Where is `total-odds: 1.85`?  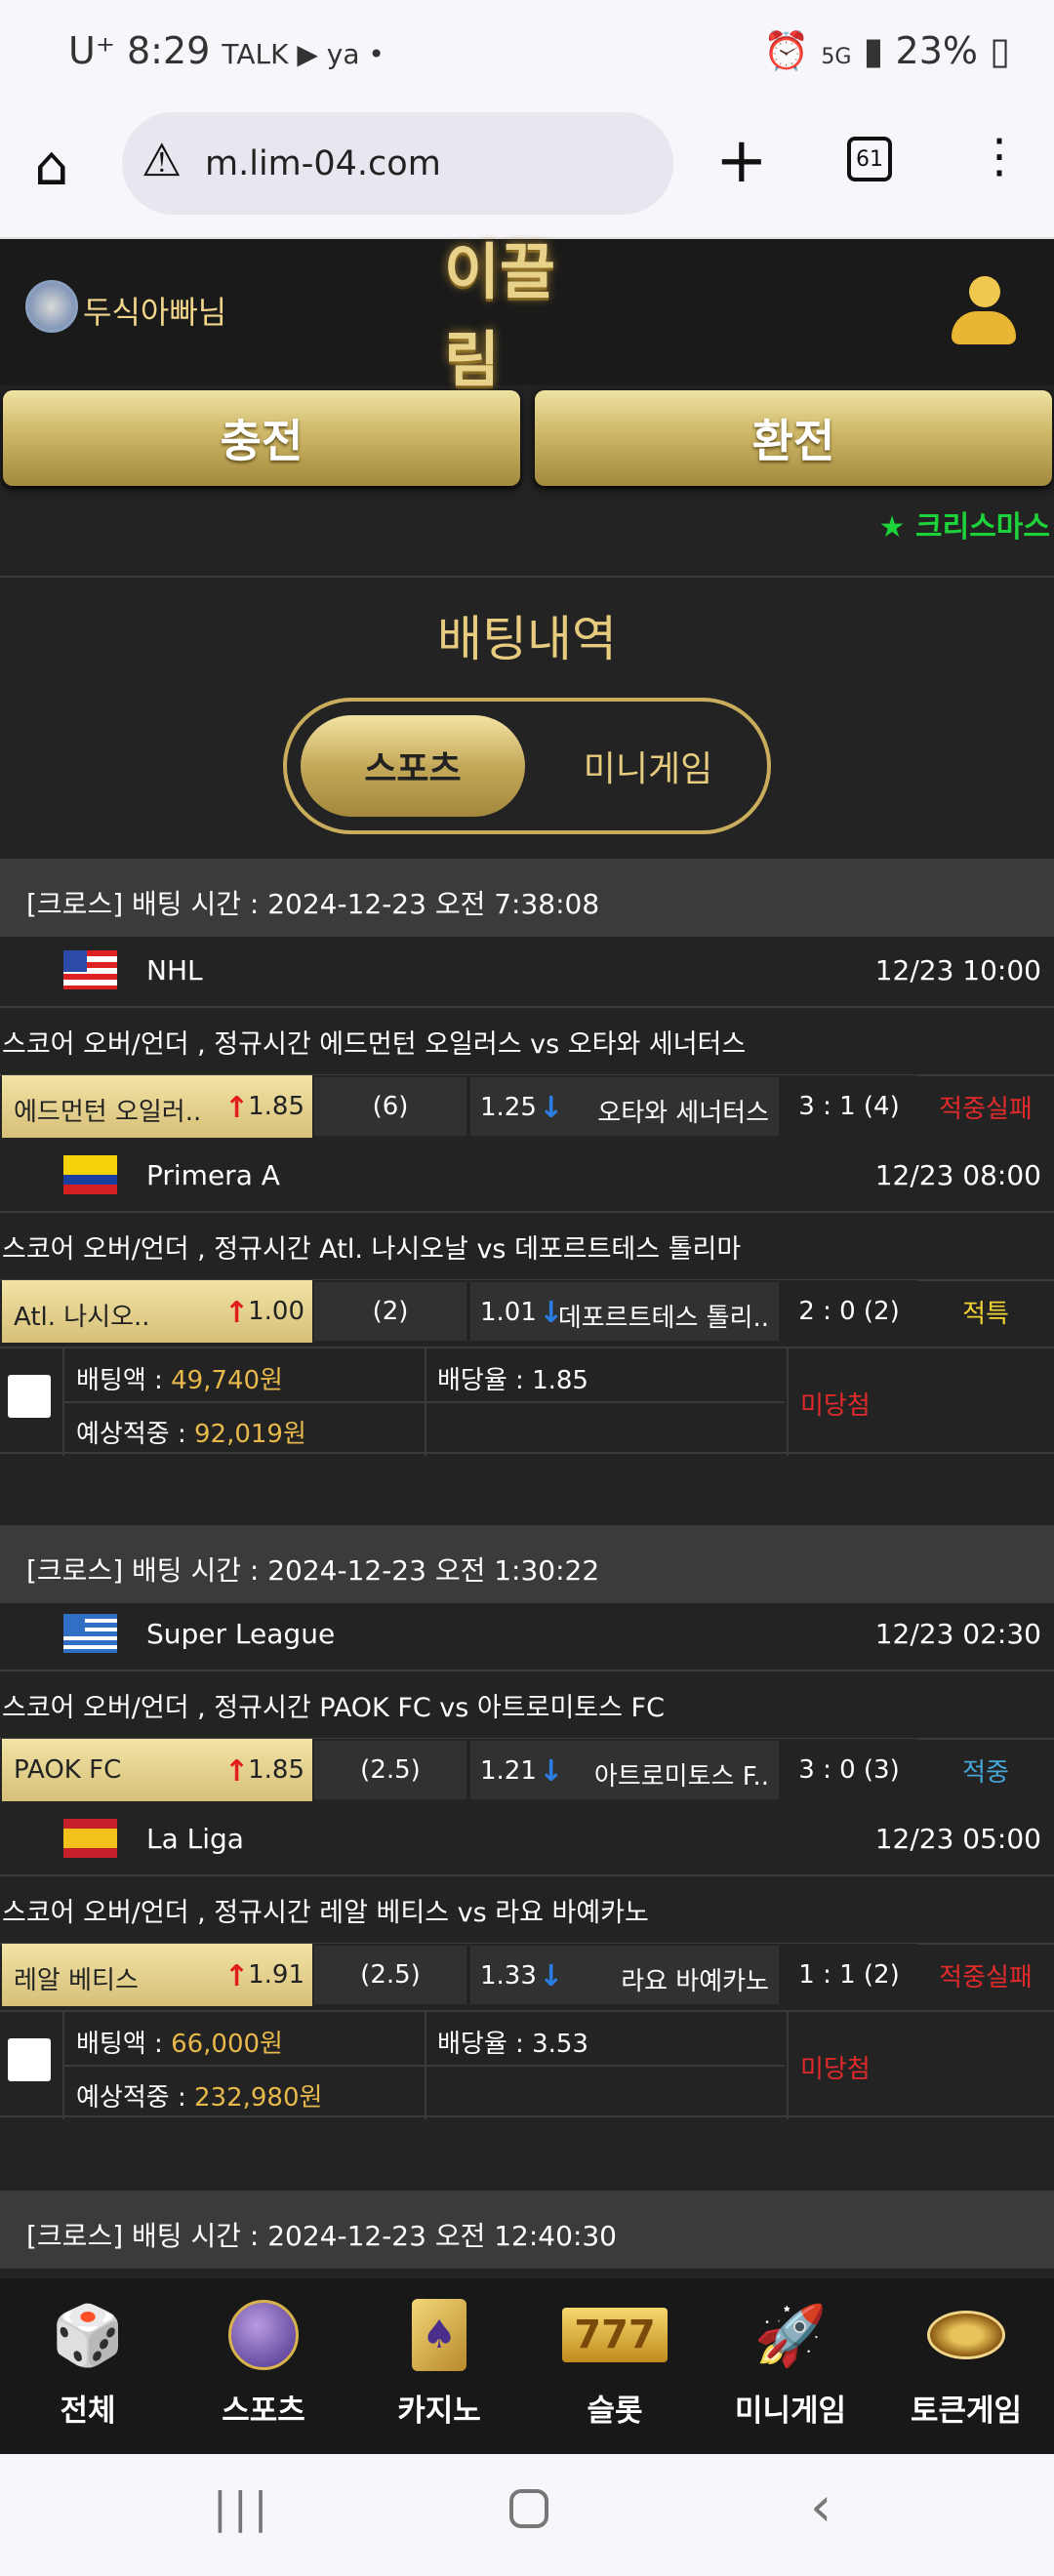 total-odds: 1.85 is located at coordinates (560, 1380).